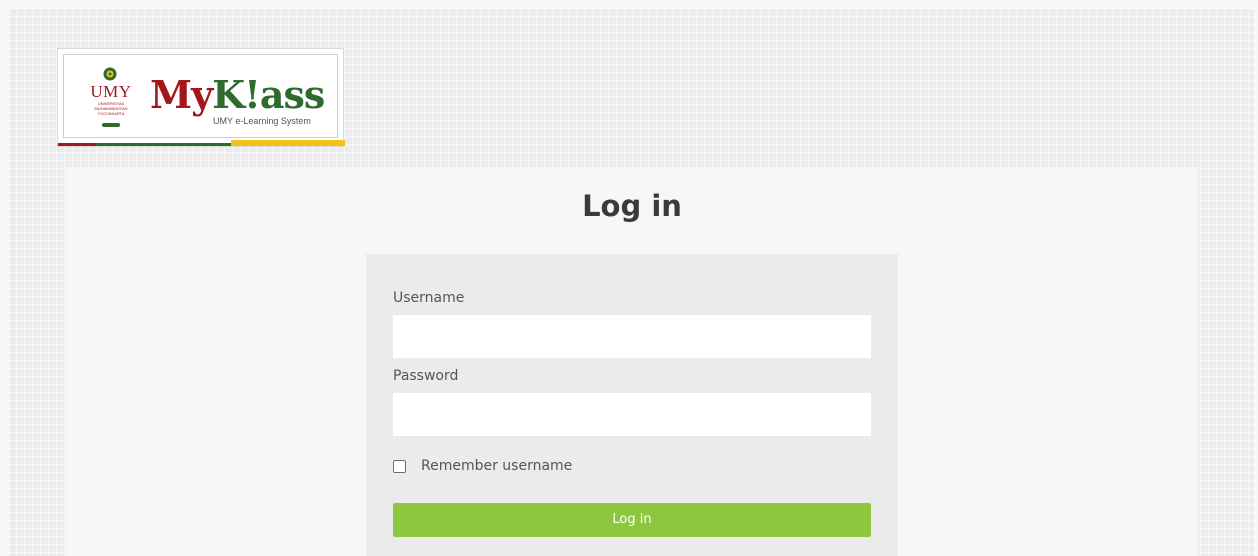  Describe the element at coordinates (110, 74) in the screenshot. I see `umy-emblem-icon` at that location.